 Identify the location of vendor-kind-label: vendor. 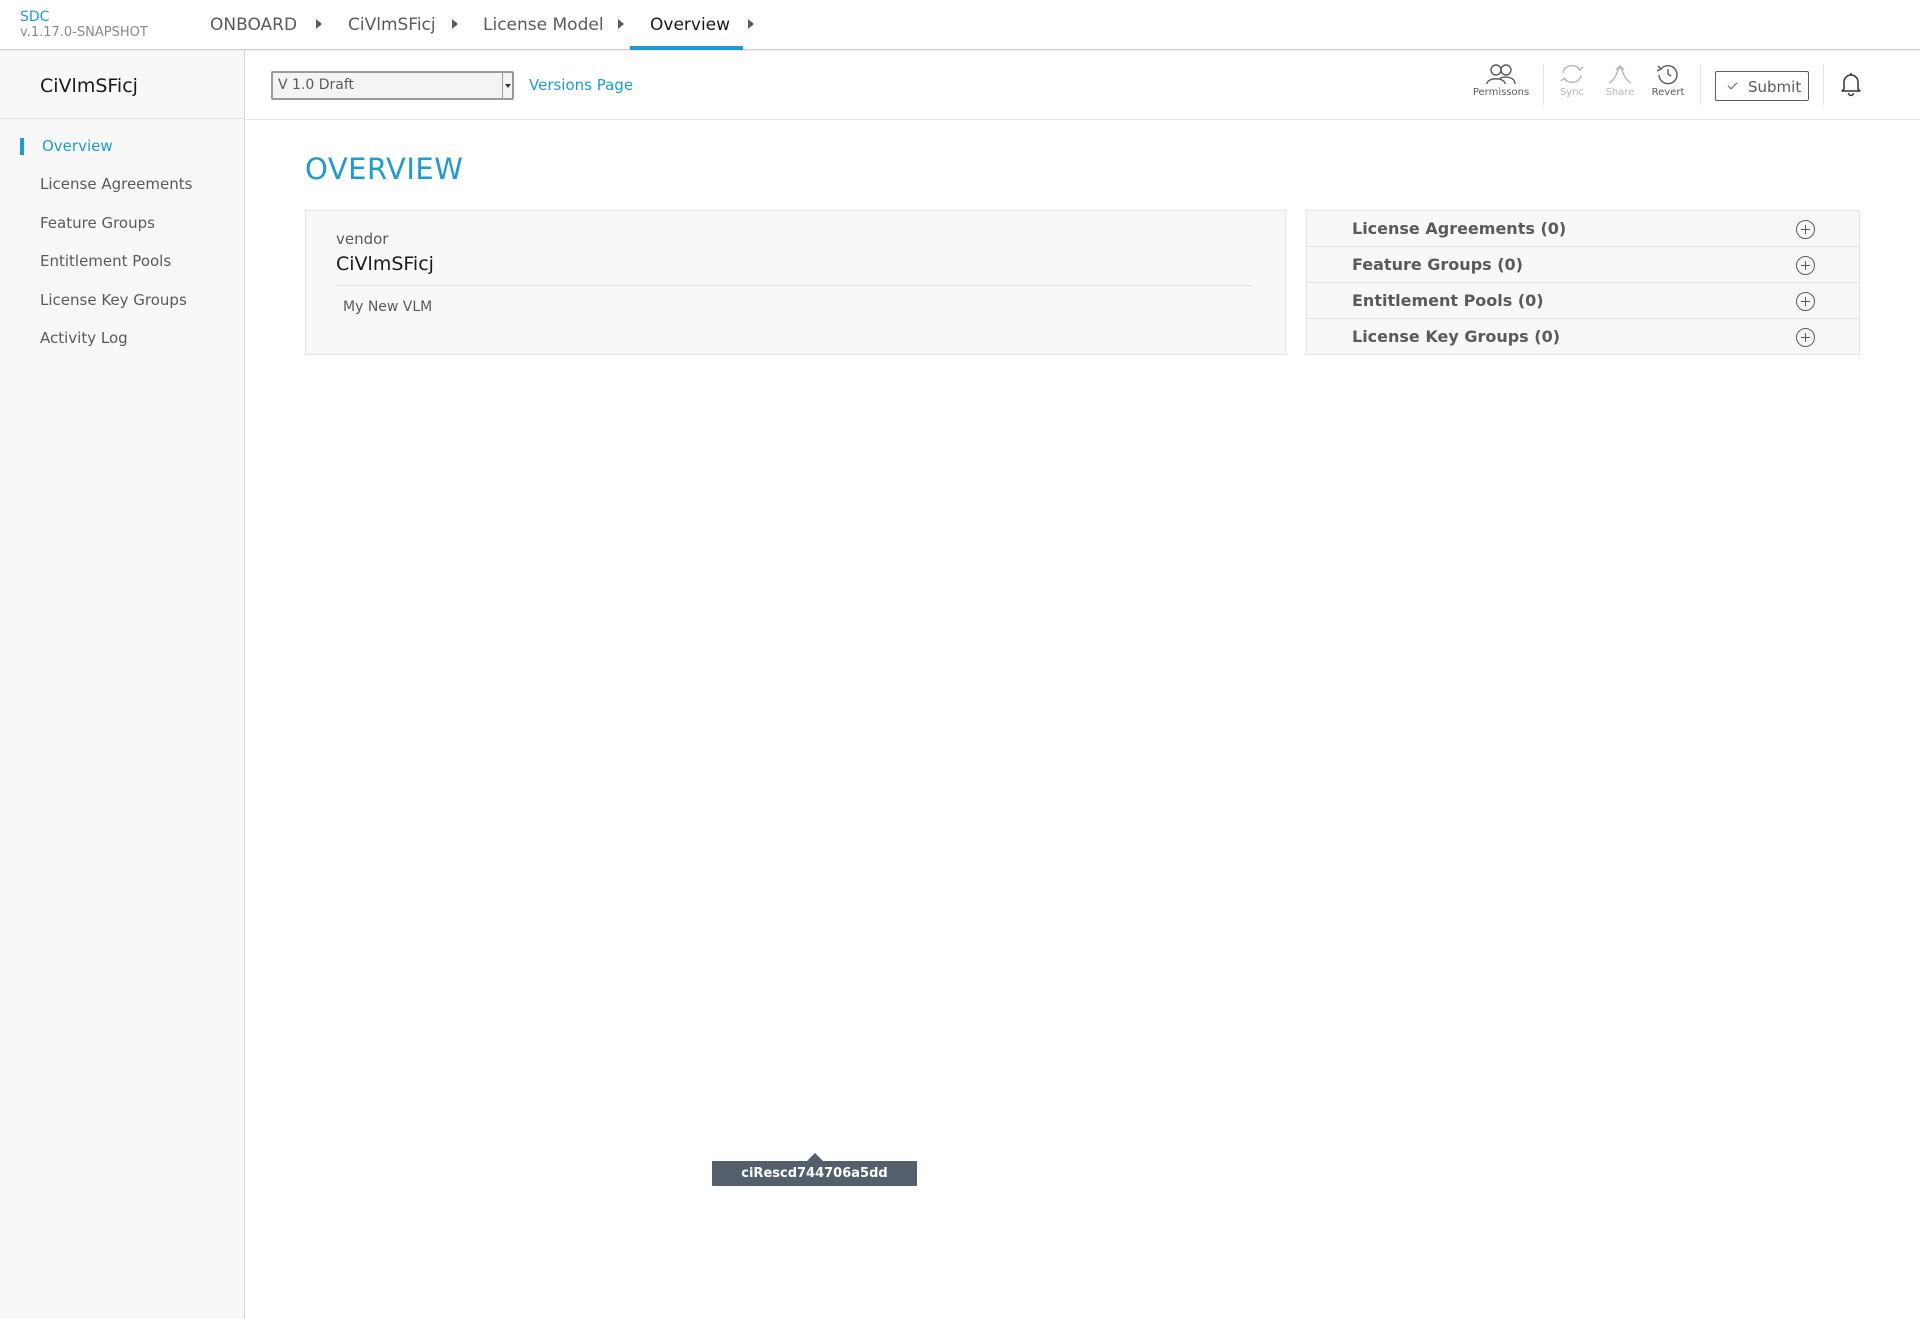
(362, 239).